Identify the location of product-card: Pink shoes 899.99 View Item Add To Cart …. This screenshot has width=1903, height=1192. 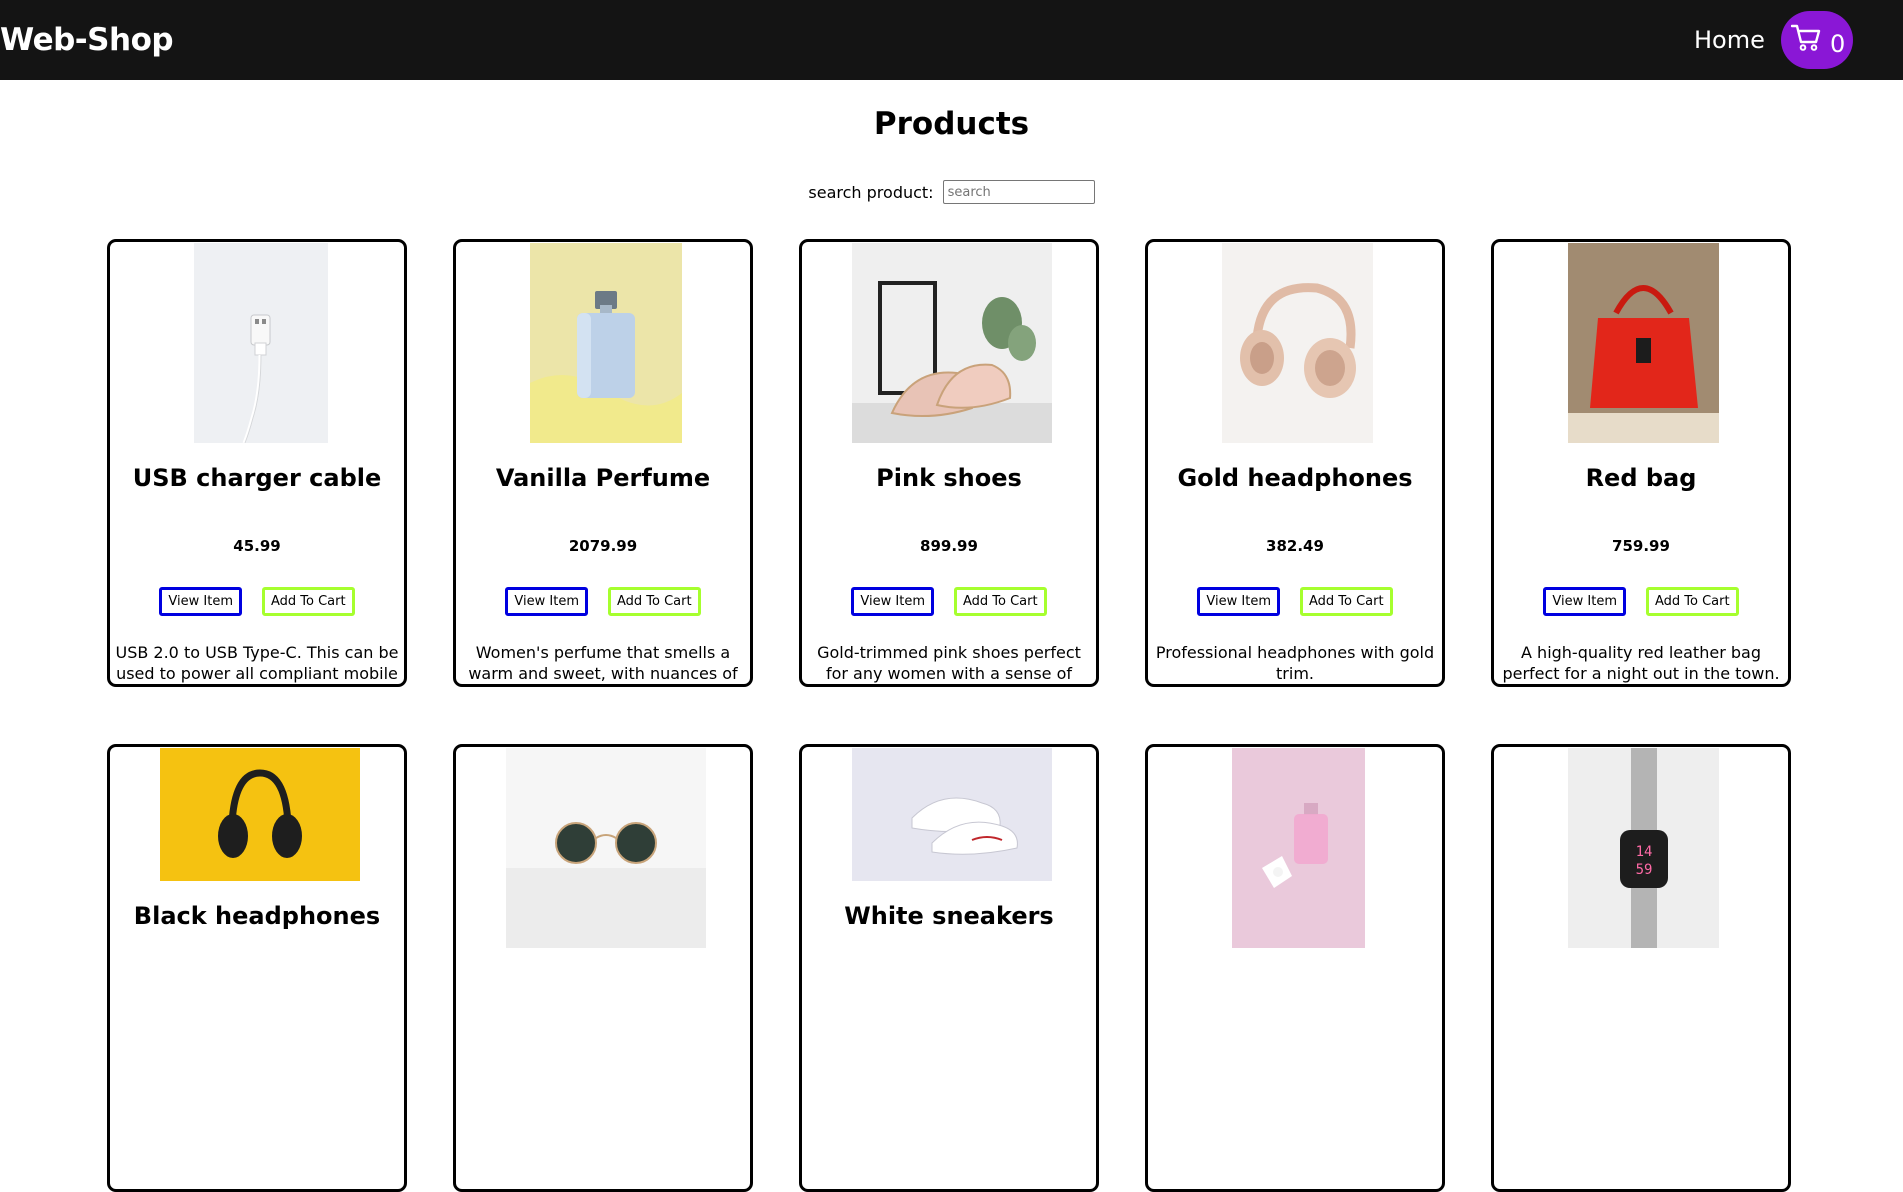
(949, 463).